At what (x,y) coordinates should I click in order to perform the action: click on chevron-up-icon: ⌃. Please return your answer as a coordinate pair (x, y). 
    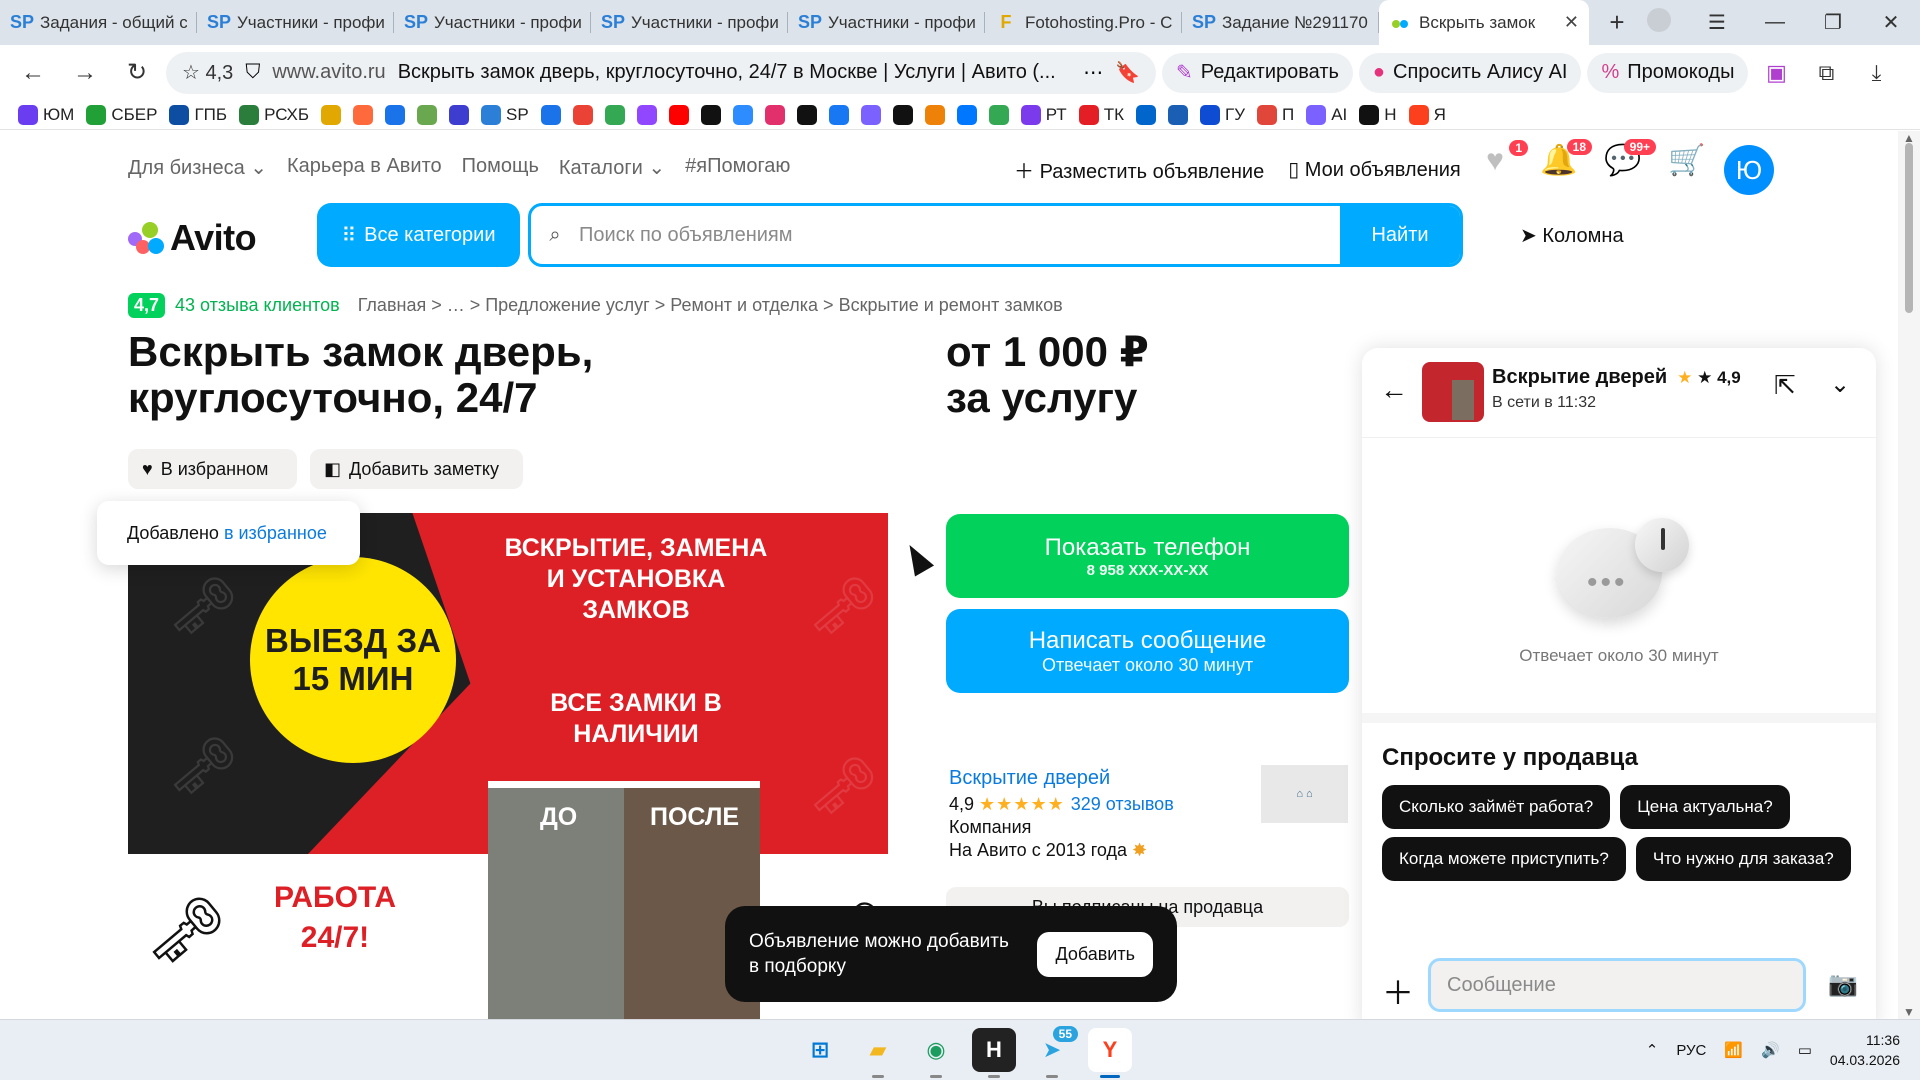
    Looking at the image, I should click on (1652, 1050).